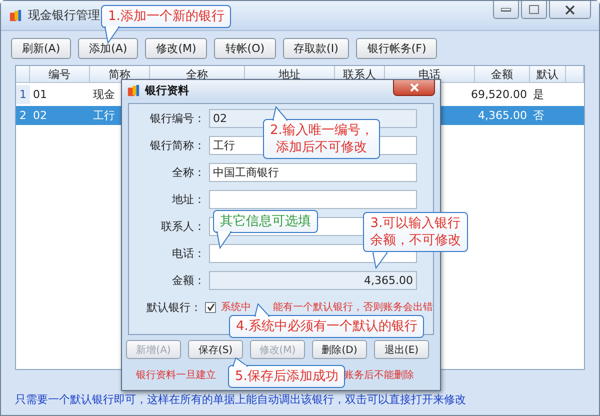 Image resolution: width=600 pixels, height=416 pixels. What do you see at coordinates (353, 307) in the screenshot?
I see `warning-text: 能有一个默认银行，否则账务会出错` at bounding box center [353, 307].